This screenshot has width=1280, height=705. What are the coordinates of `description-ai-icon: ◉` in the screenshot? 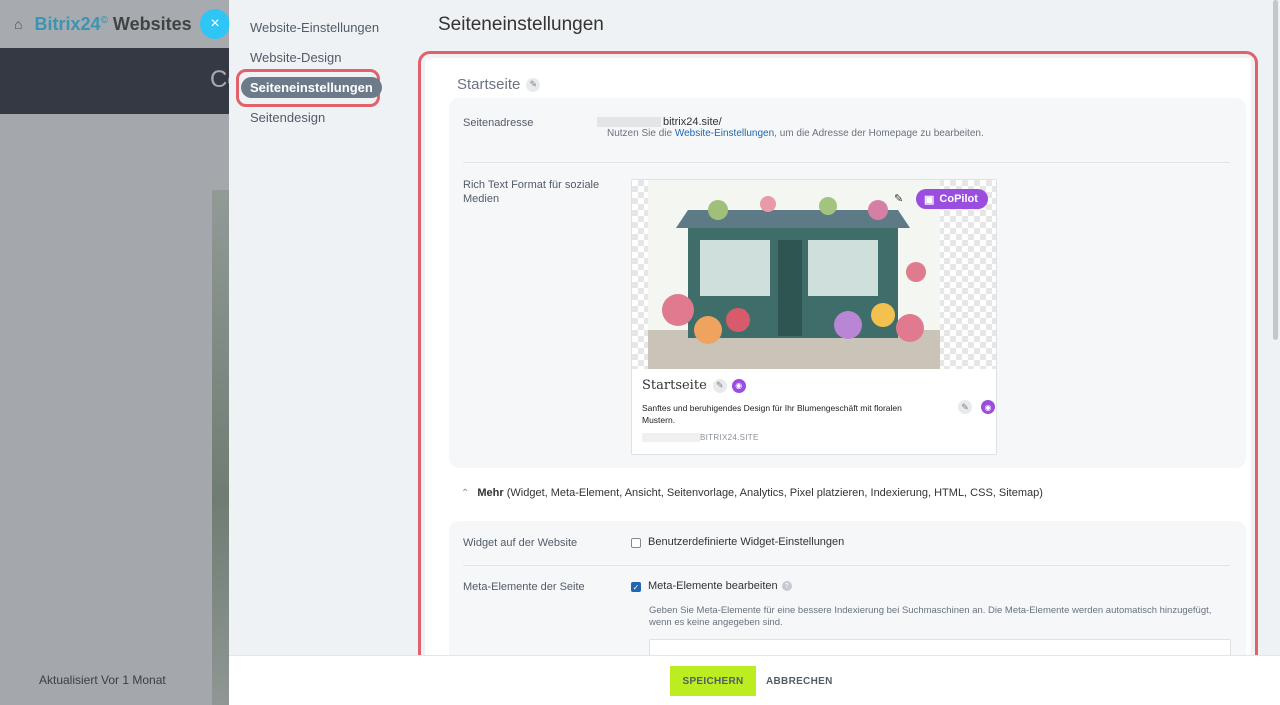 It's located at (988, 407).